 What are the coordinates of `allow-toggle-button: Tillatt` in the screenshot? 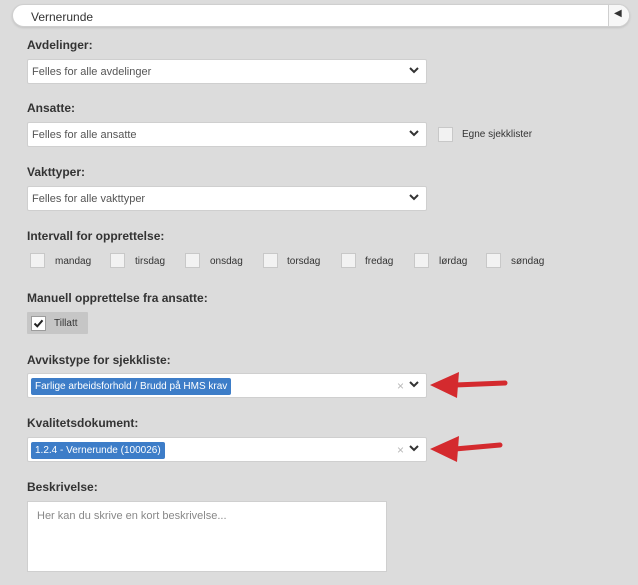 It's located at (57, 323).